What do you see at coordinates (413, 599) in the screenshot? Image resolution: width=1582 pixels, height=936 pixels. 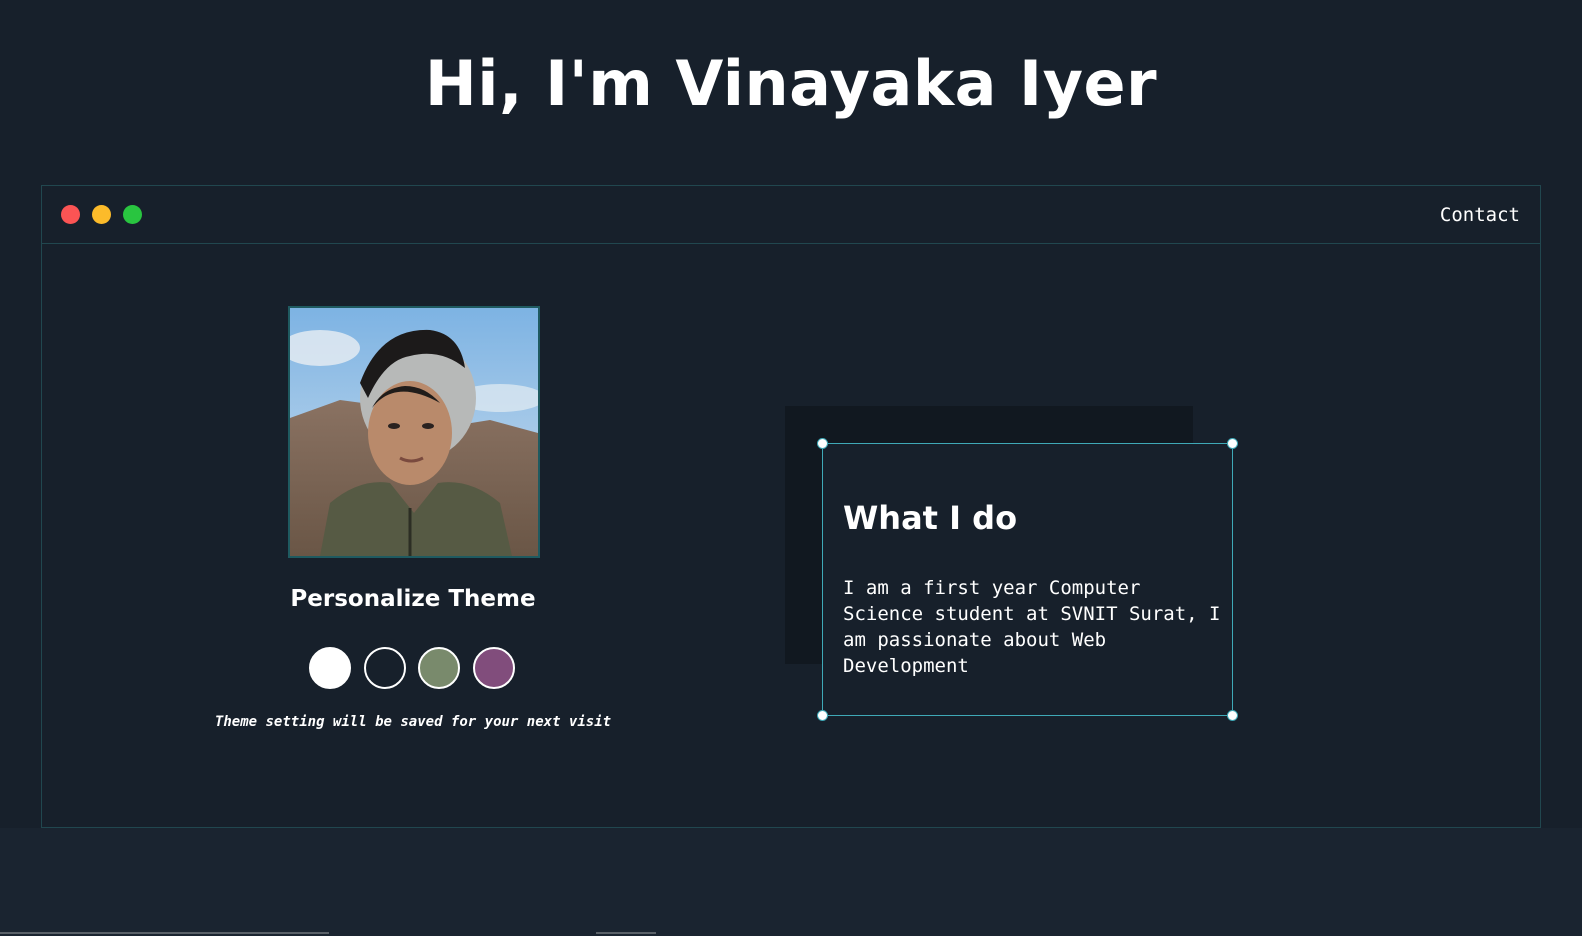 I see `personalize-theme-heading: Personalize Theme` at bounding box center [413, 599].